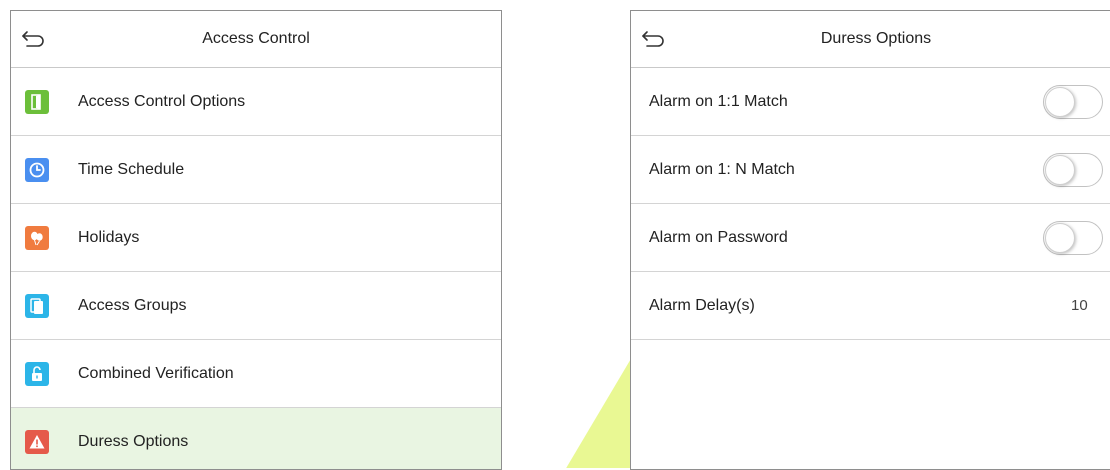 This screenshot has width=1110, height=470. Describe the element at coordinates (37, 306) in the screenshot. I see `group-door-icon` at that location.